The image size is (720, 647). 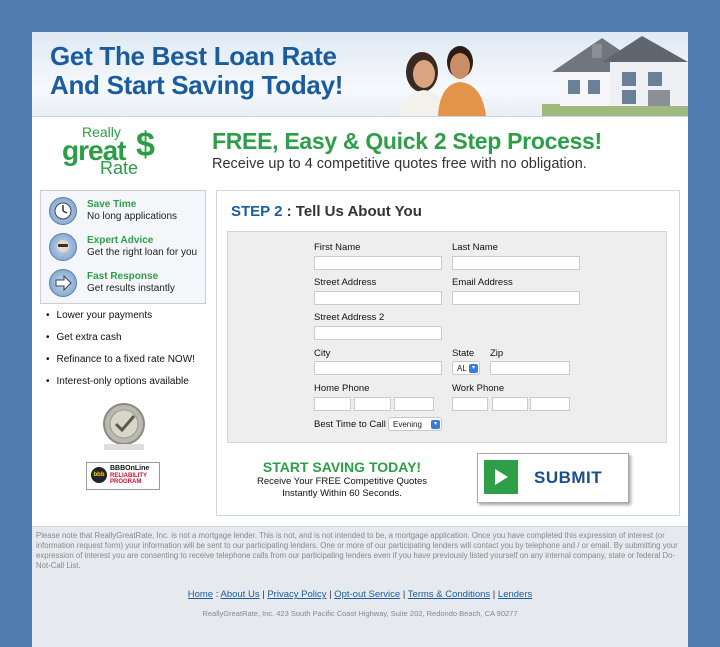 What do you see at coordinates (63, 211) in the screenshot?
I see `clock-icon` at bounding box center [63, 211].